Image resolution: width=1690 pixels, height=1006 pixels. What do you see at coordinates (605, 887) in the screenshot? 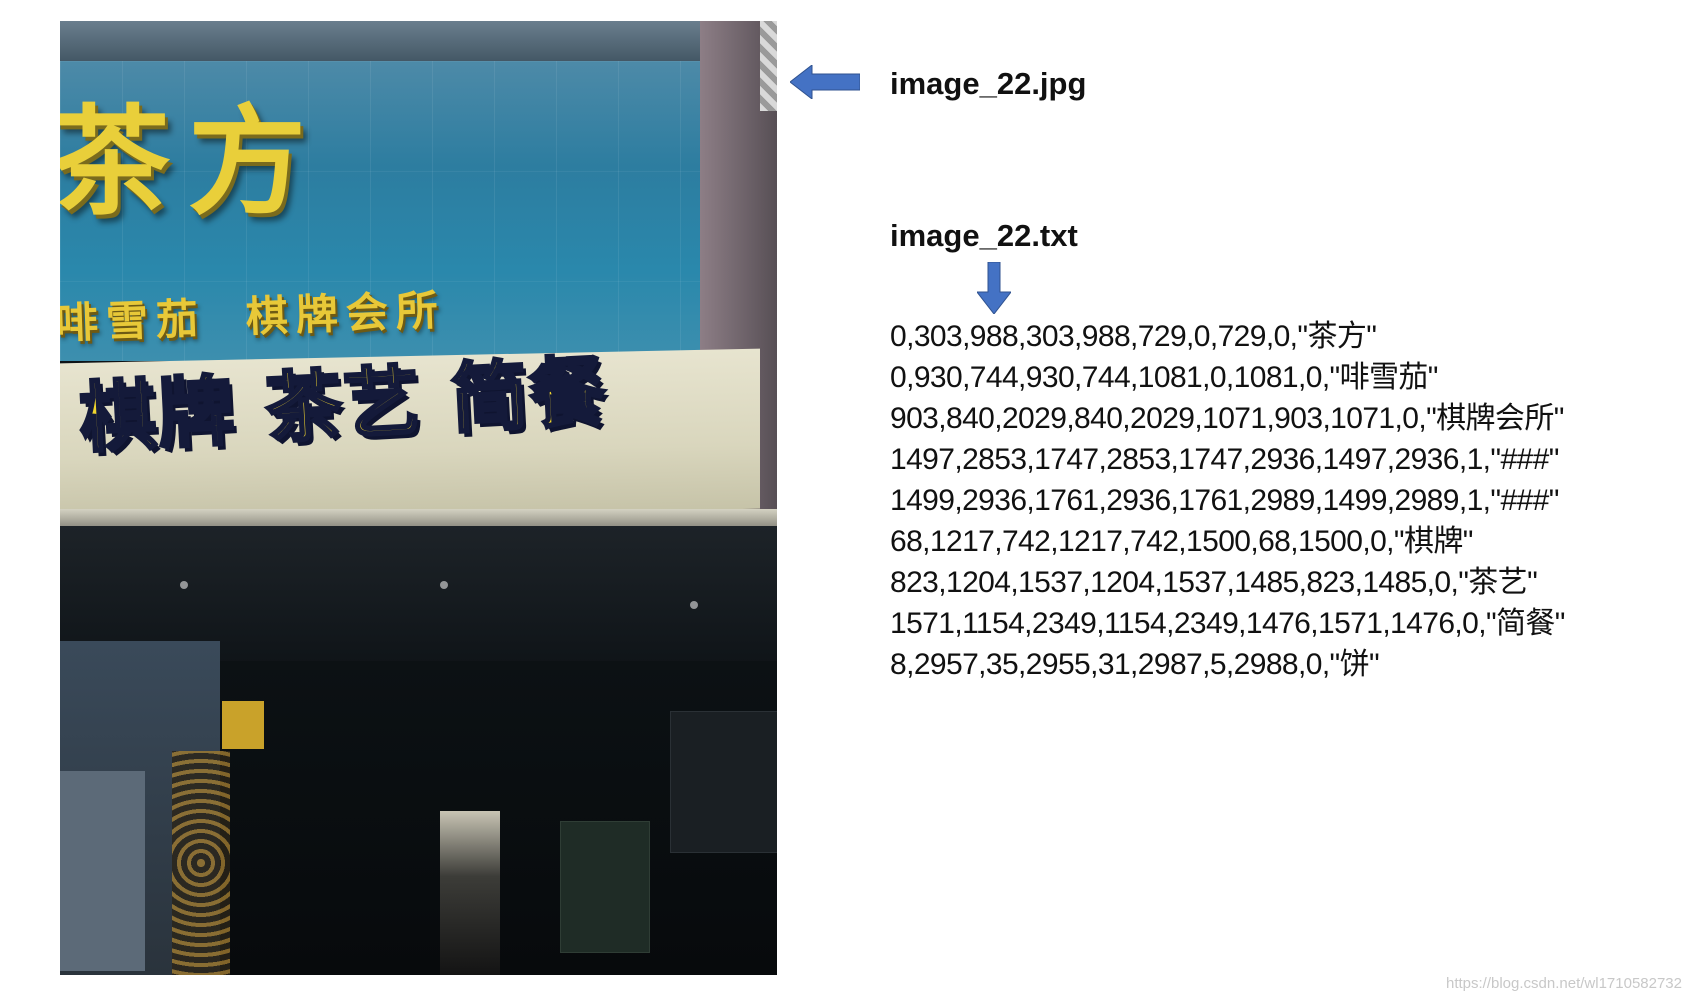
I see `wall-poster` at bounding box center [605, 887].